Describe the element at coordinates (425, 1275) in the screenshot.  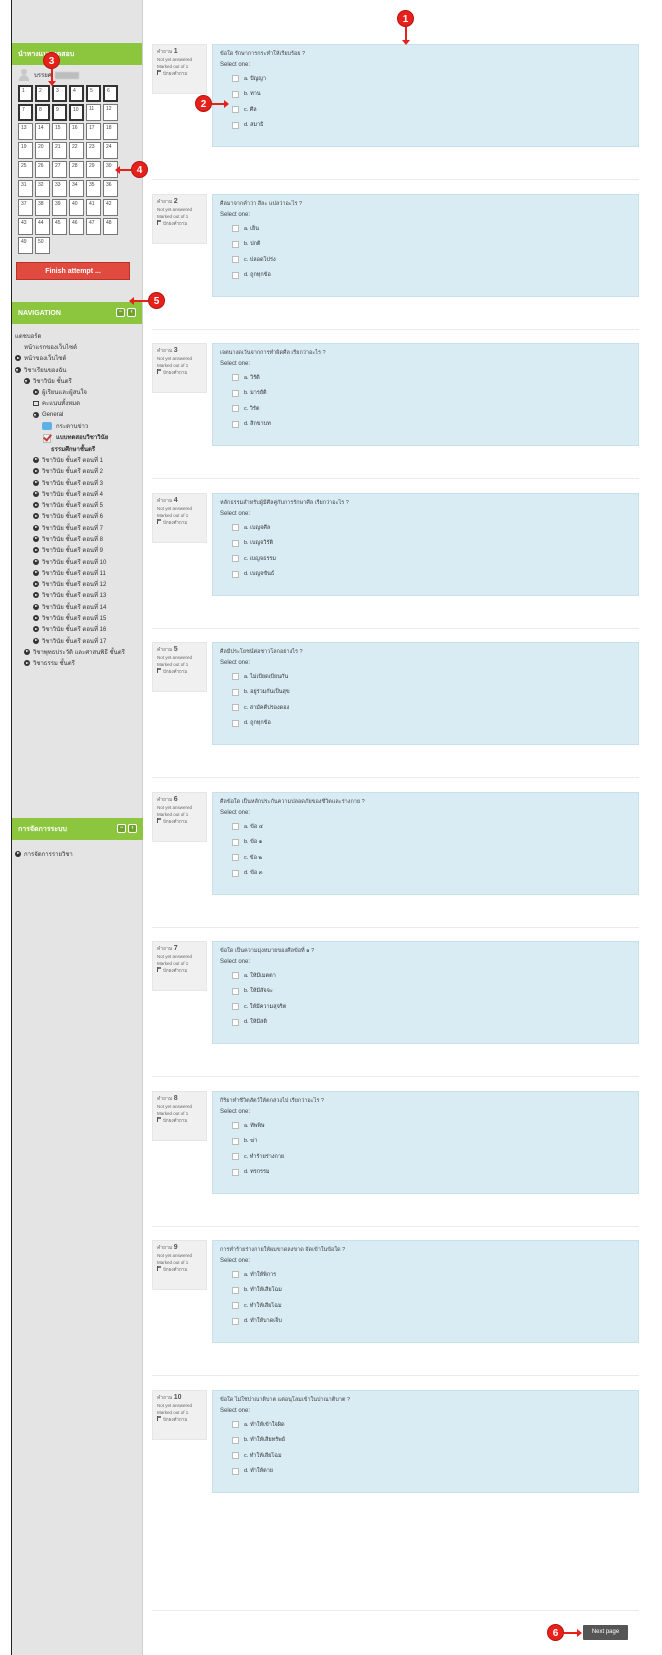
I see `answer-option: a. ทำให้พิการ` at that location.